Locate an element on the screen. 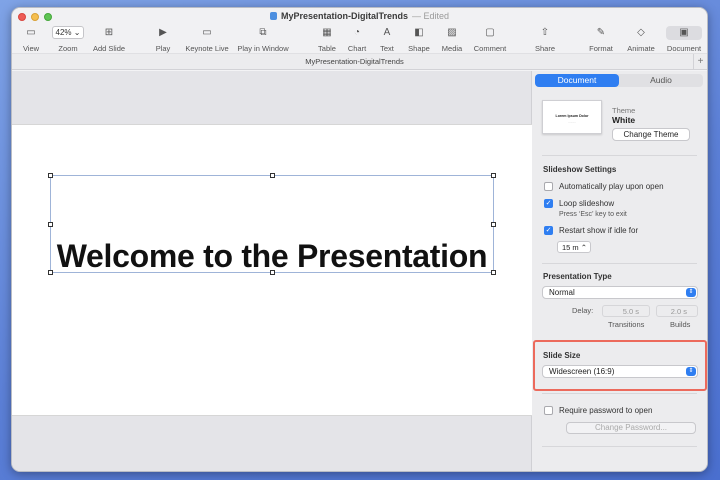 The width and height of the screenshot is (720, 480). play-in-window-button: ⧉ Play in Window is located at coordinates (263, 39).